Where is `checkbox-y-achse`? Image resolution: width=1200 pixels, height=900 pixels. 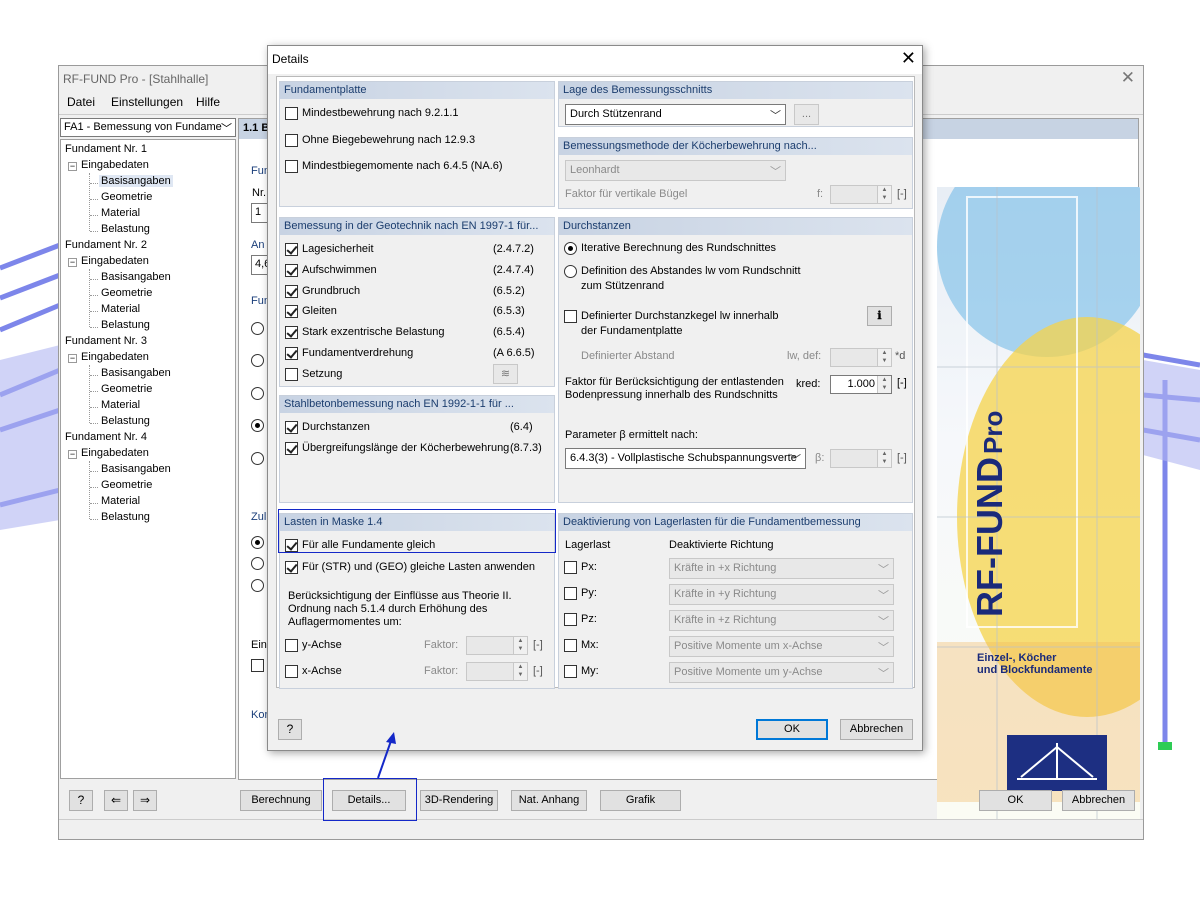 checkbox-y-achse is located at coordinates (291, 645).